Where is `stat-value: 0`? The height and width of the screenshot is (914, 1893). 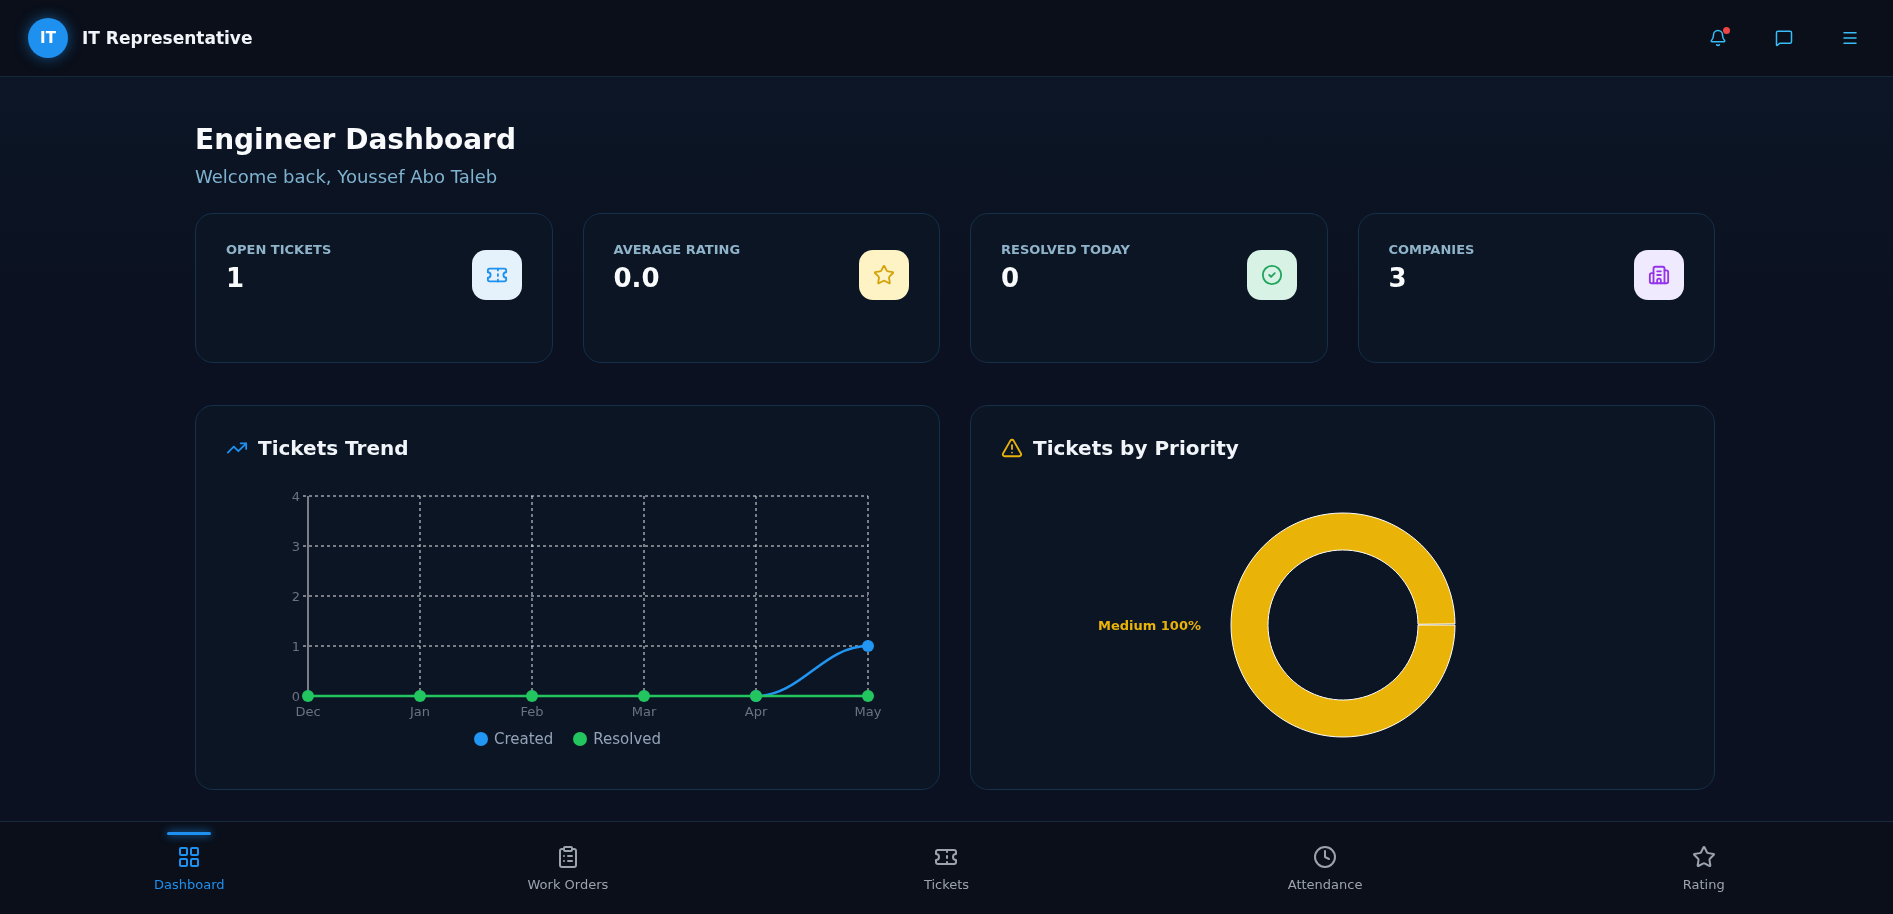
stat-value: 0 is located at coordinates (1011, 278).